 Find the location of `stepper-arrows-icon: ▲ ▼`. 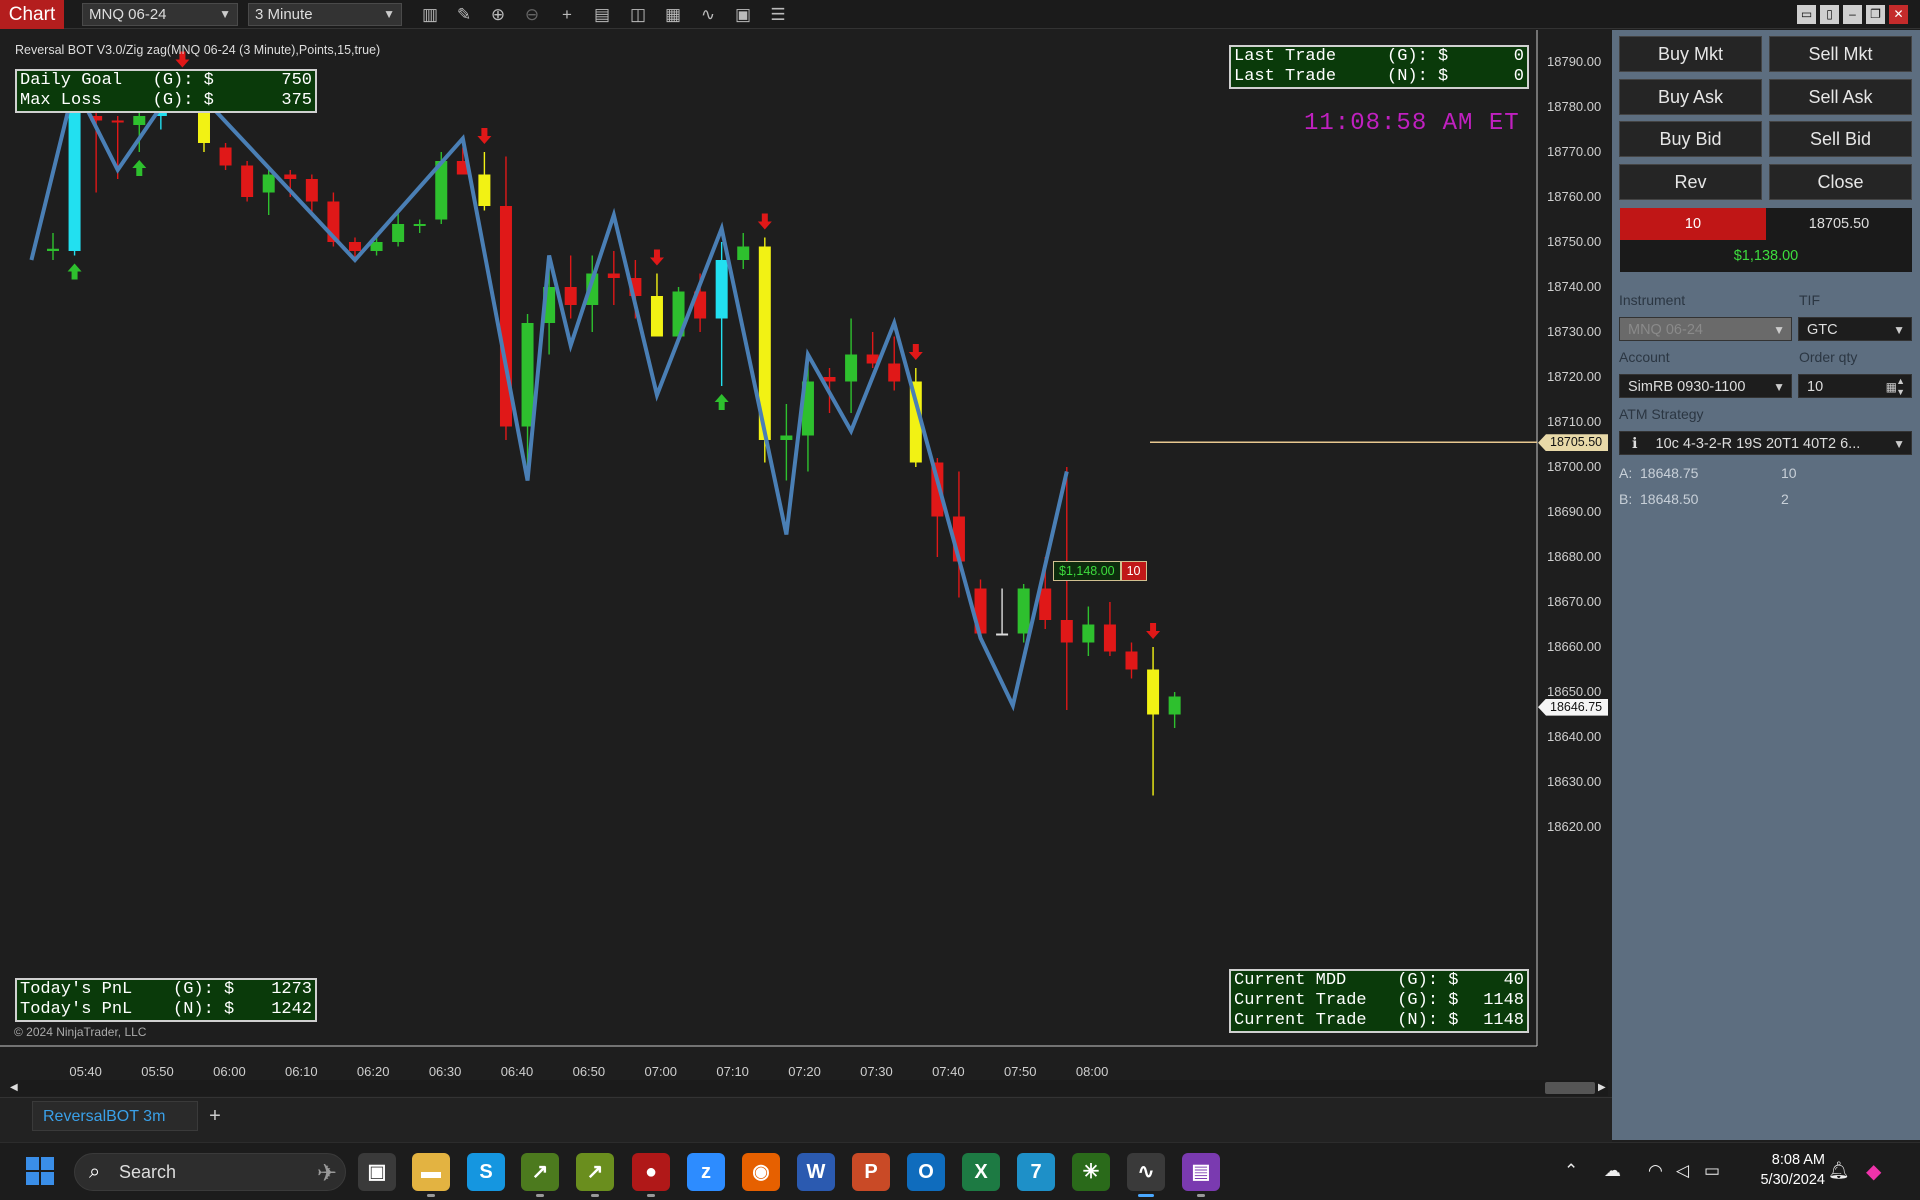

stepper-arrows-icon: ▲ ▼ is located at coordinates (1900, 387).